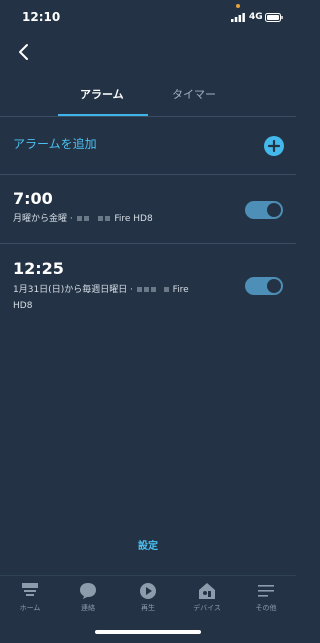  I want to click on add-alarm-link: アラームを追加, so click(55, 143).